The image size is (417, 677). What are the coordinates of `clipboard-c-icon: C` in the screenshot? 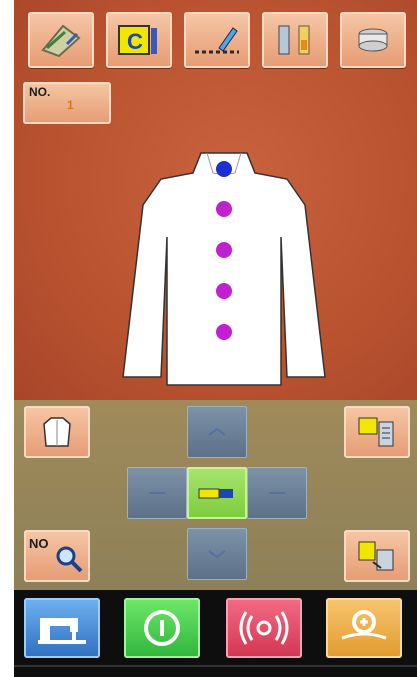 It's located at (137, 40).